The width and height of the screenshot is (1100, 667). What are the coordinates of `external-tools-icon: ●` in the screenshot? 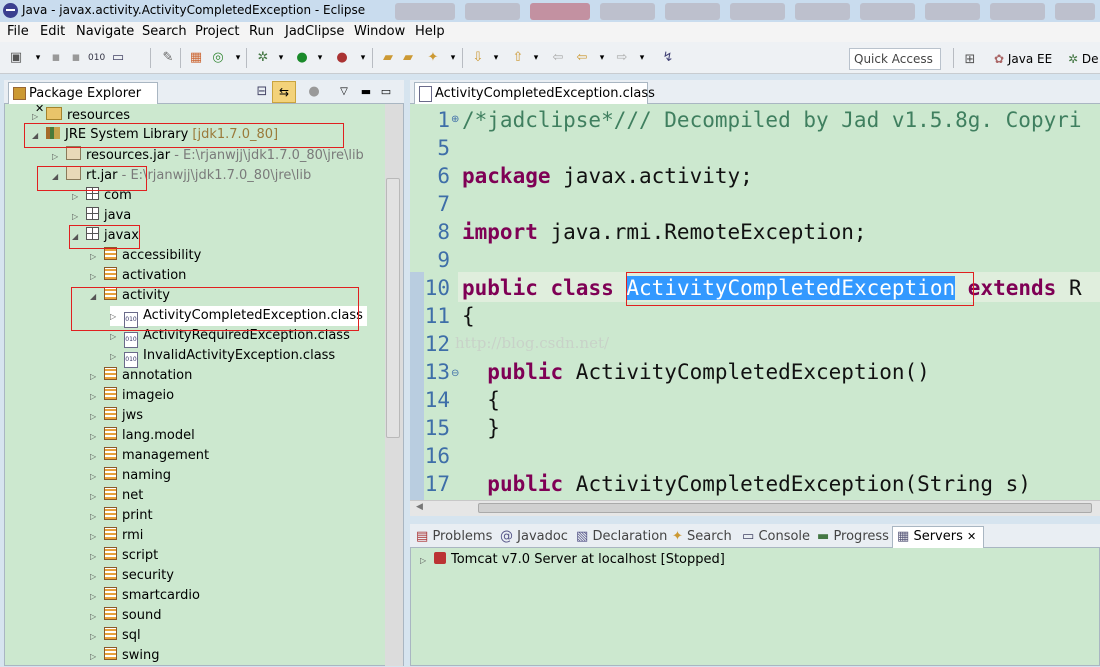 It's located at (342, 58).